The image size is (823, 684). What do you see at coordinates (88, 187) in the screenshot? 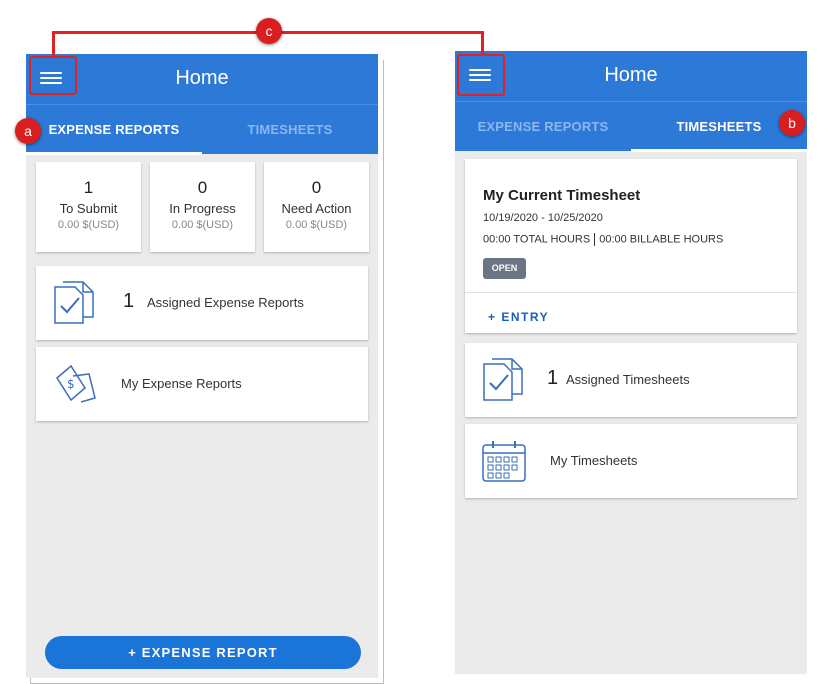
I see `stat-count: 1` at bounding box center [88, 187].